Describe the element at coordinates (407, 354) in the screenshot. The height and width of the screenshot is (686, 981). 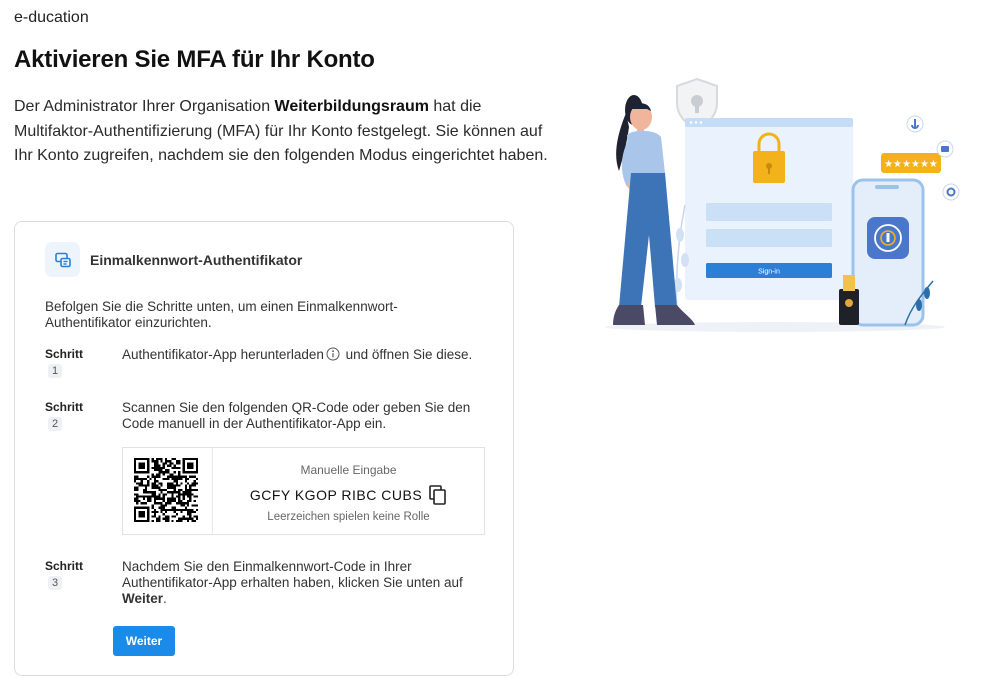
I see `step-text-part: und öffnen Sie diese.` at that location.